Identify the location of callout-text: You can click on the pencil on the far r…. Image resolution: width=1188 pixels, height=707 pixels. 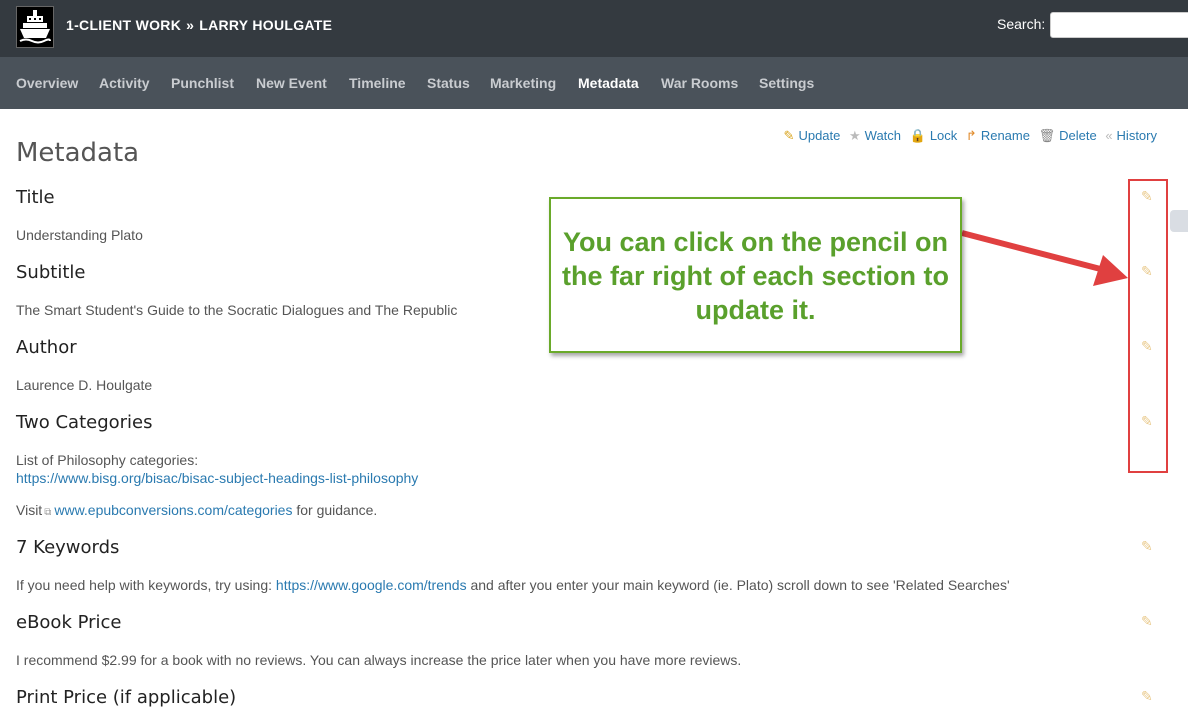
(755, 276).